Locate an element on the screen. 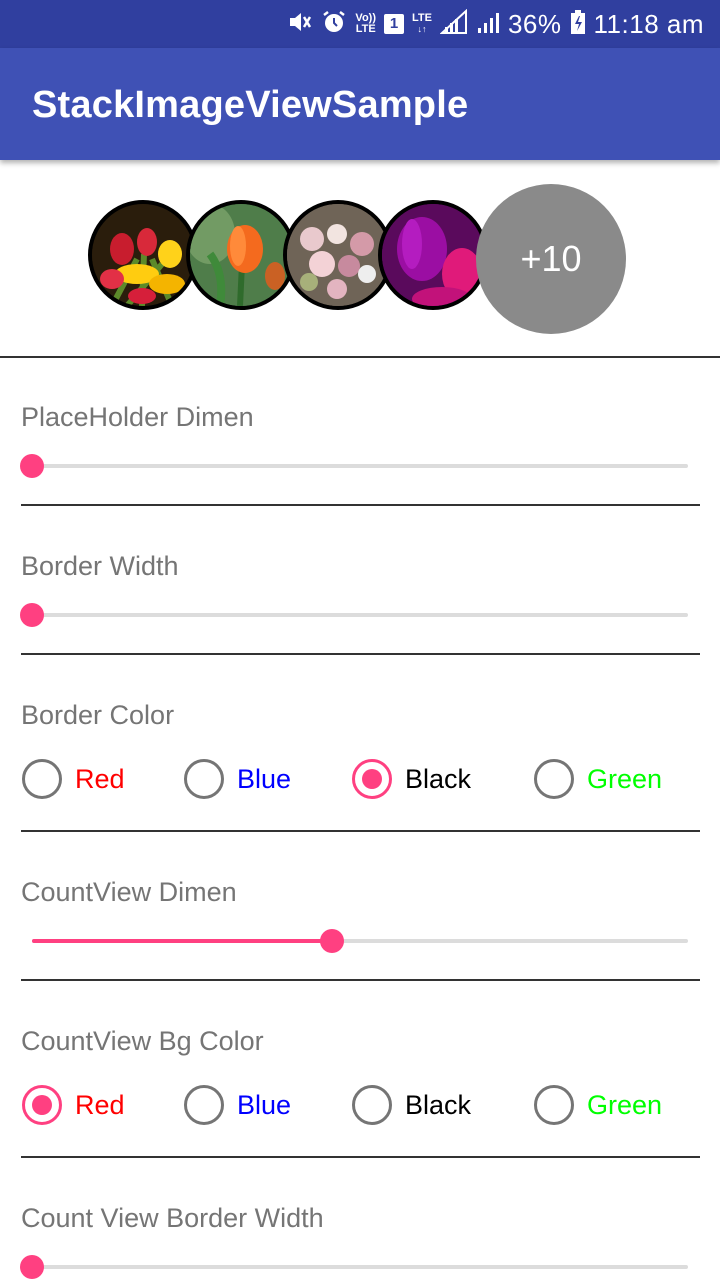  stack-image-purple-tulips is located at coordinates (433, 255).